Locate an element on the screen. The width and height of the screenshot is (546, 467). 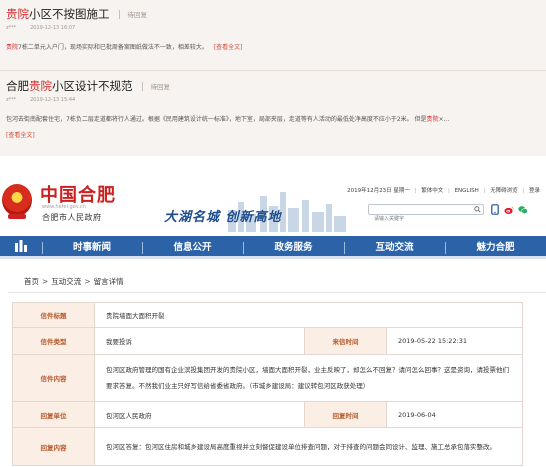
nav-item-gov-services: 政务服务 is located at coordinates (293, 246).